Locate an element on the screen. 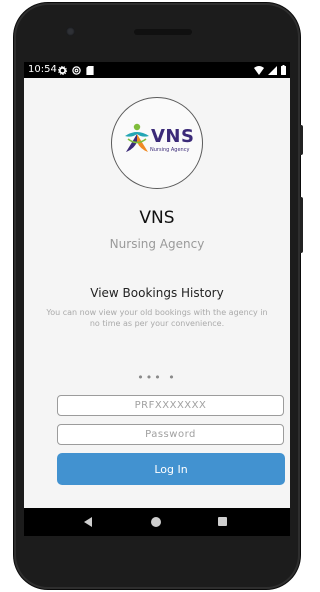 The height and width of the screenshot is (592, 320). status-icons-left is located at coordinates (76, 70).